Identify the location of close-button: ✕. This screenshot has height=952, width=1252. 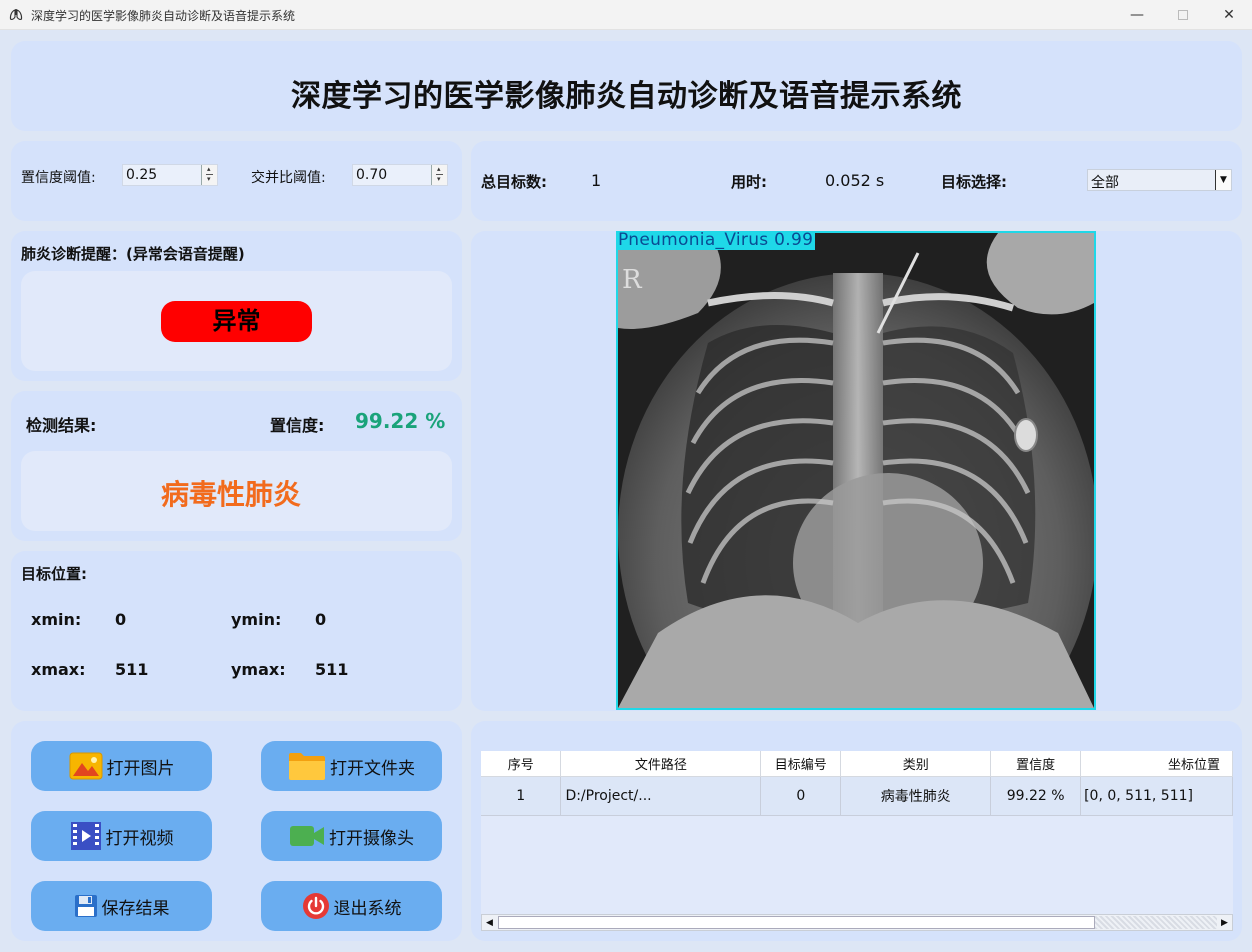
(1229, 15).